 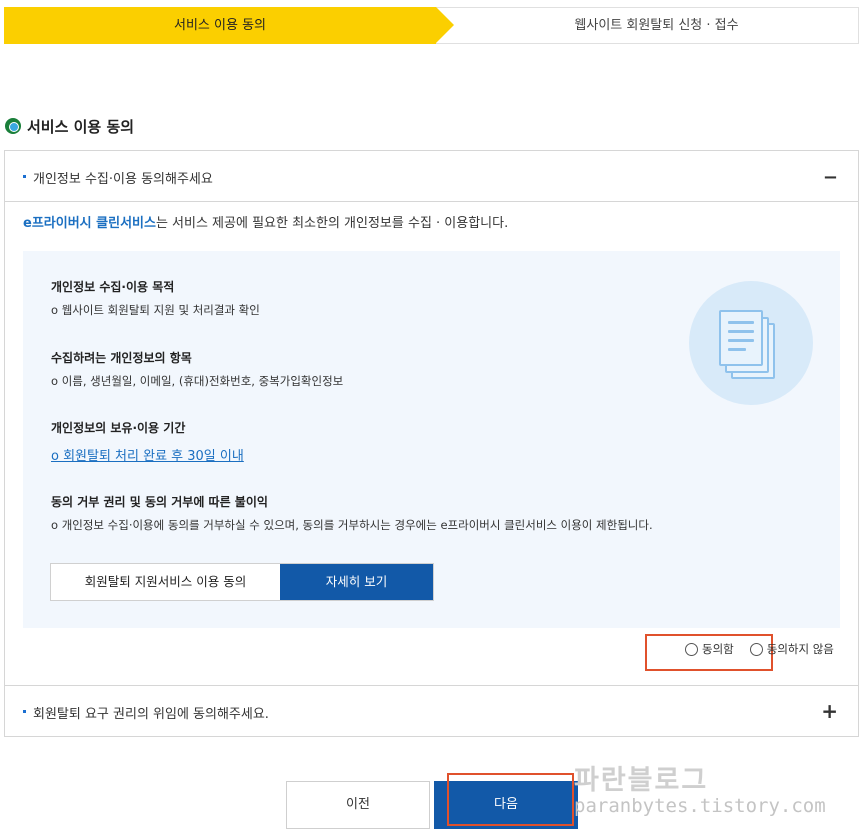 What do you see at coordinates (691, 649) in the screenshot?
I see `agree-radio` at bounding box center [691, 649].